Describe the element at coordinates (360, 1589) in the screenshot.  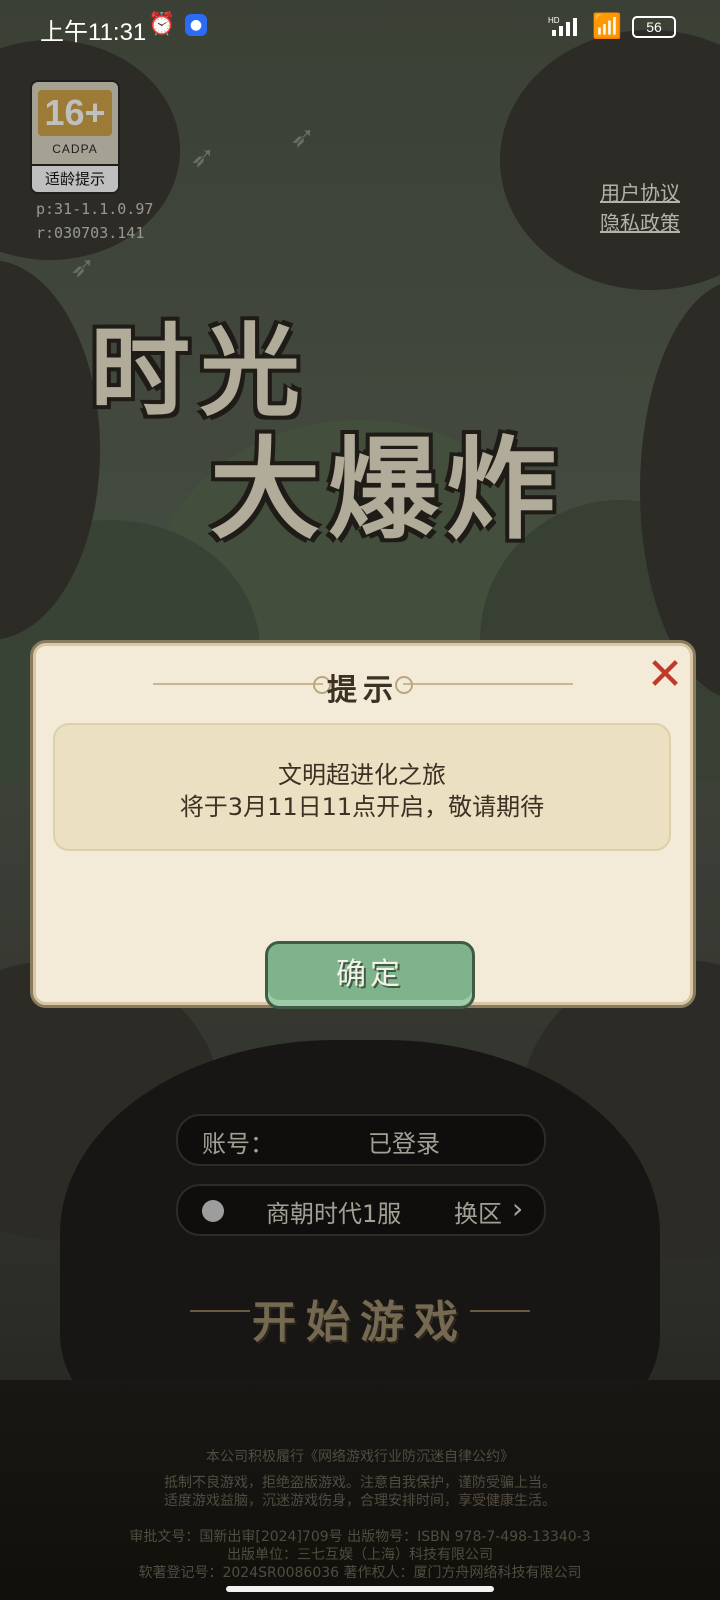
I see `home-indicator` at that location.